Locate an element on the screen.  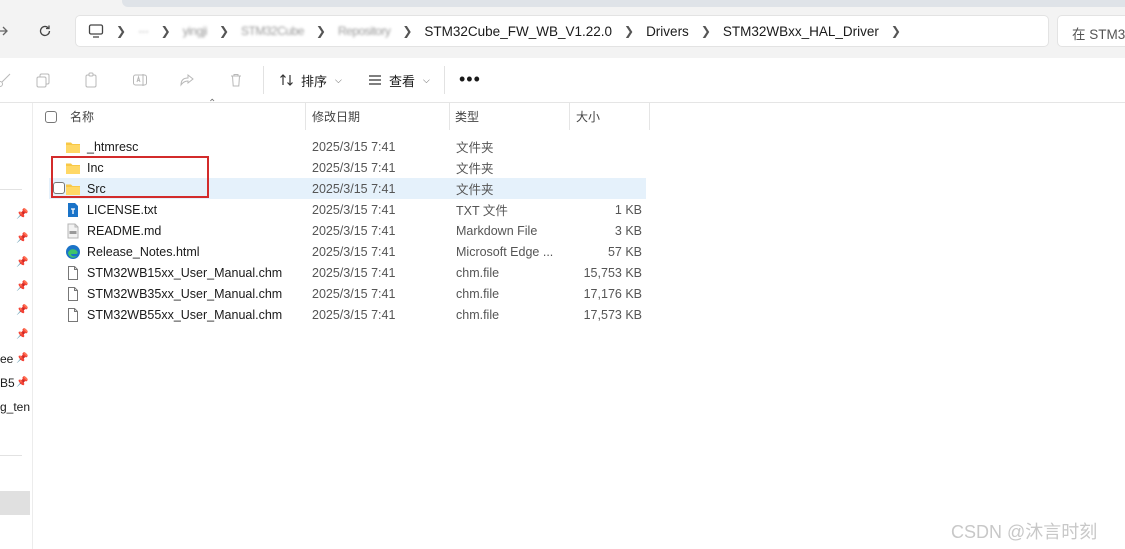
breadcrumb-item: STM32Cube is located at coordinates (272, 31).